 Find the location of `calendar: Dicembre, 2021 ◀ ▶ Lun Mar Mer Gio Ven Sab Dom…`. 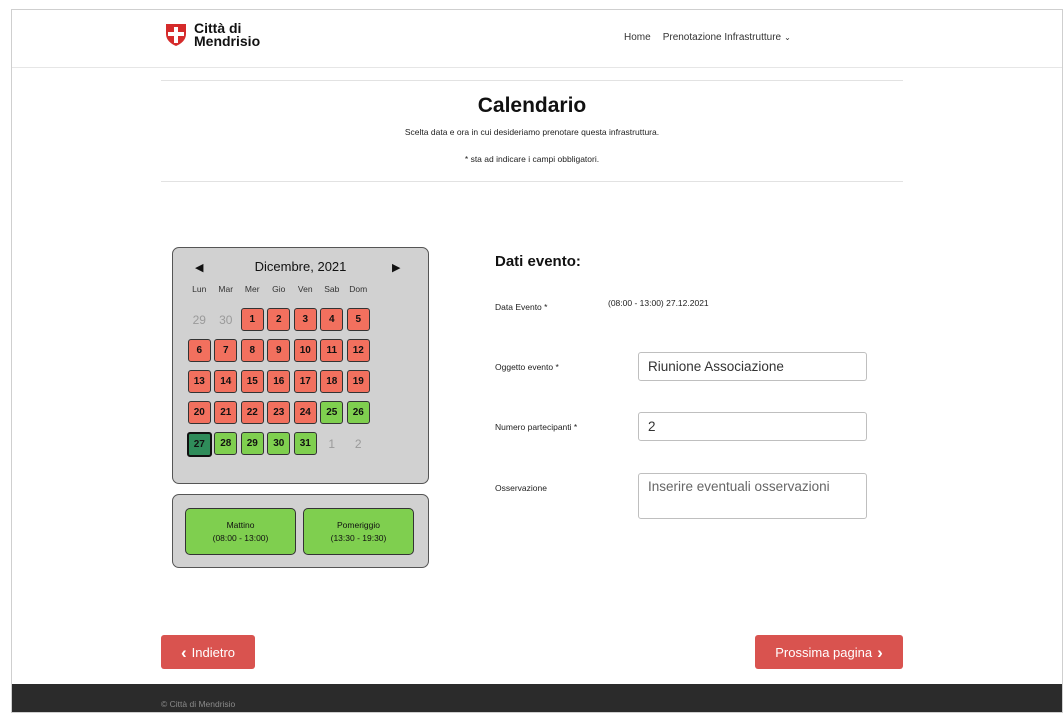

calendar: Dicembre, 2021 ◀ ▶ Lun Mar Mer Gio Ven Sab Dom… is located at coordinates (300, 365).